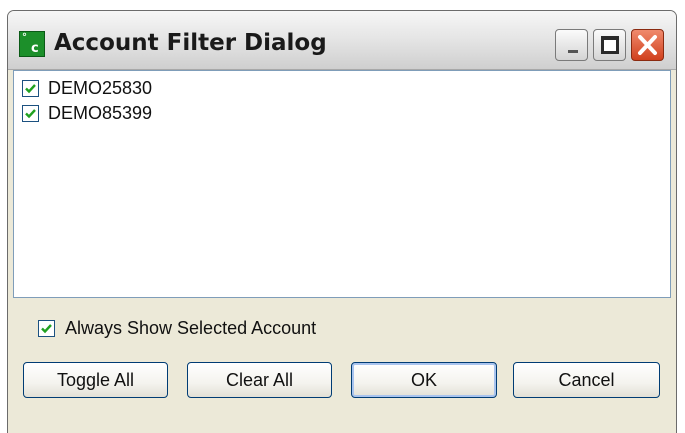  Describe the element at coordinates (100, 87) in the screenshot. I see `account-label: DEMO25830` at that location.